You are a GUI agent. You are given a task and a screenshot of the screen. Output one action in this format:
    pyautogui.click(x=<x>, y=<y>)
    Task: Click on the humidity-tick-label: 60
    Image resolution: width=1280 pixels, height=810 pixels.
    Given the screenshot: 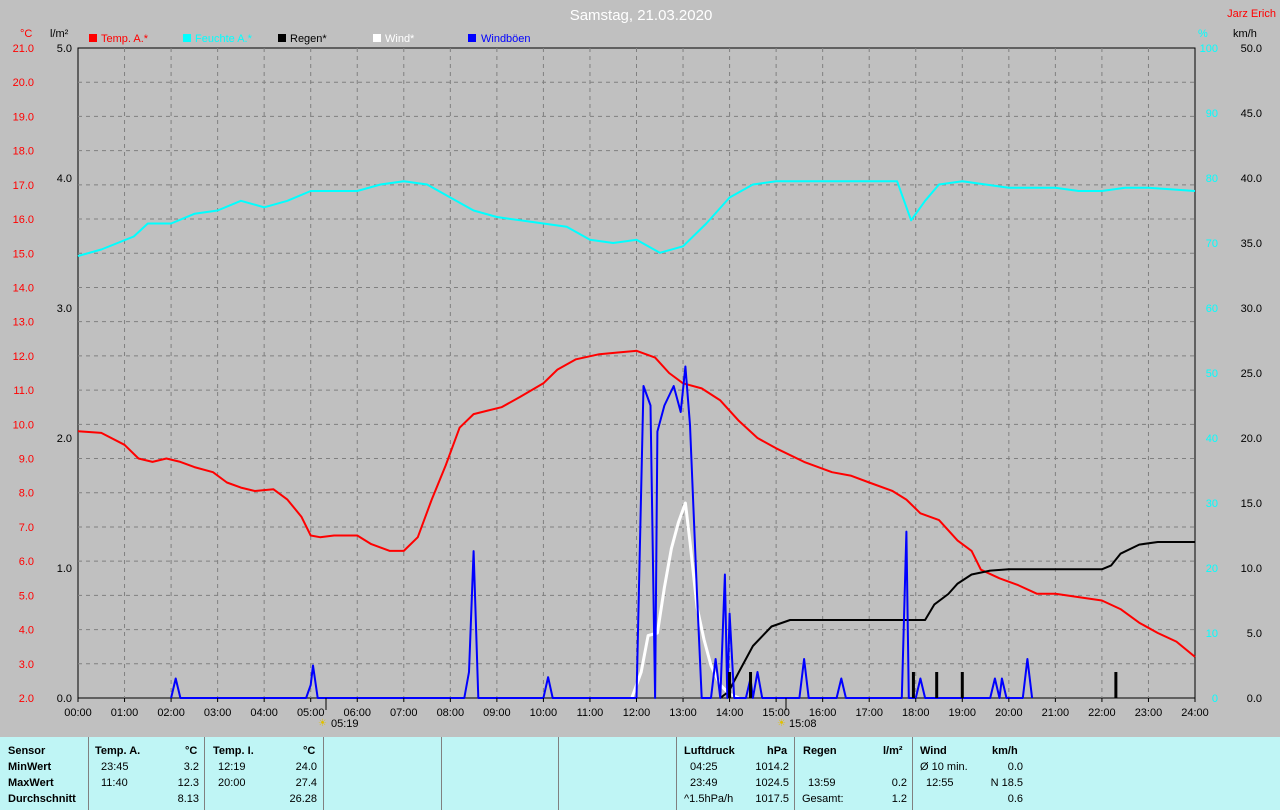 What is the action you would take?
    pyautogui.click(x=1212, y=309)
    